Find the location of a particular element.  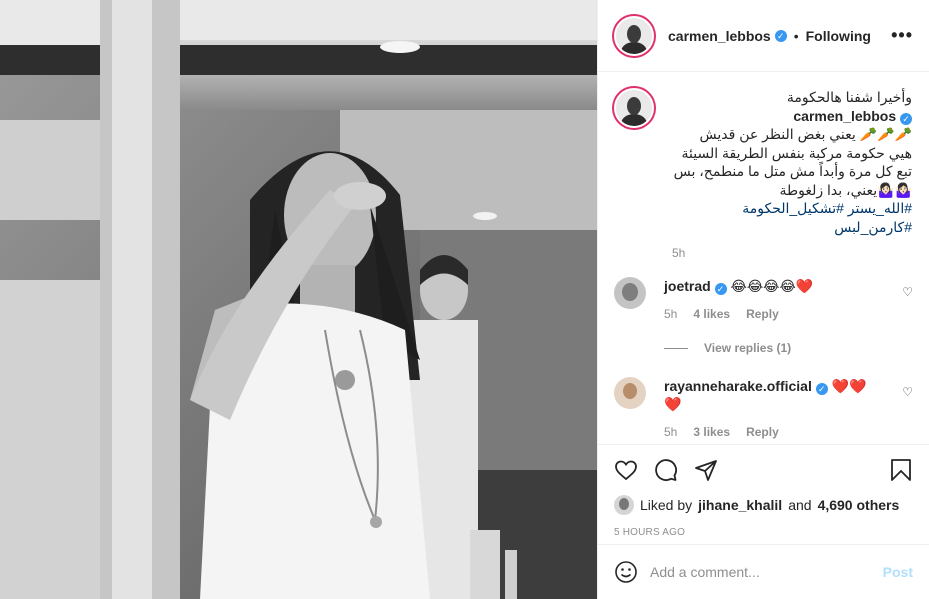

author-avatar is located at coordinates (634, 35).